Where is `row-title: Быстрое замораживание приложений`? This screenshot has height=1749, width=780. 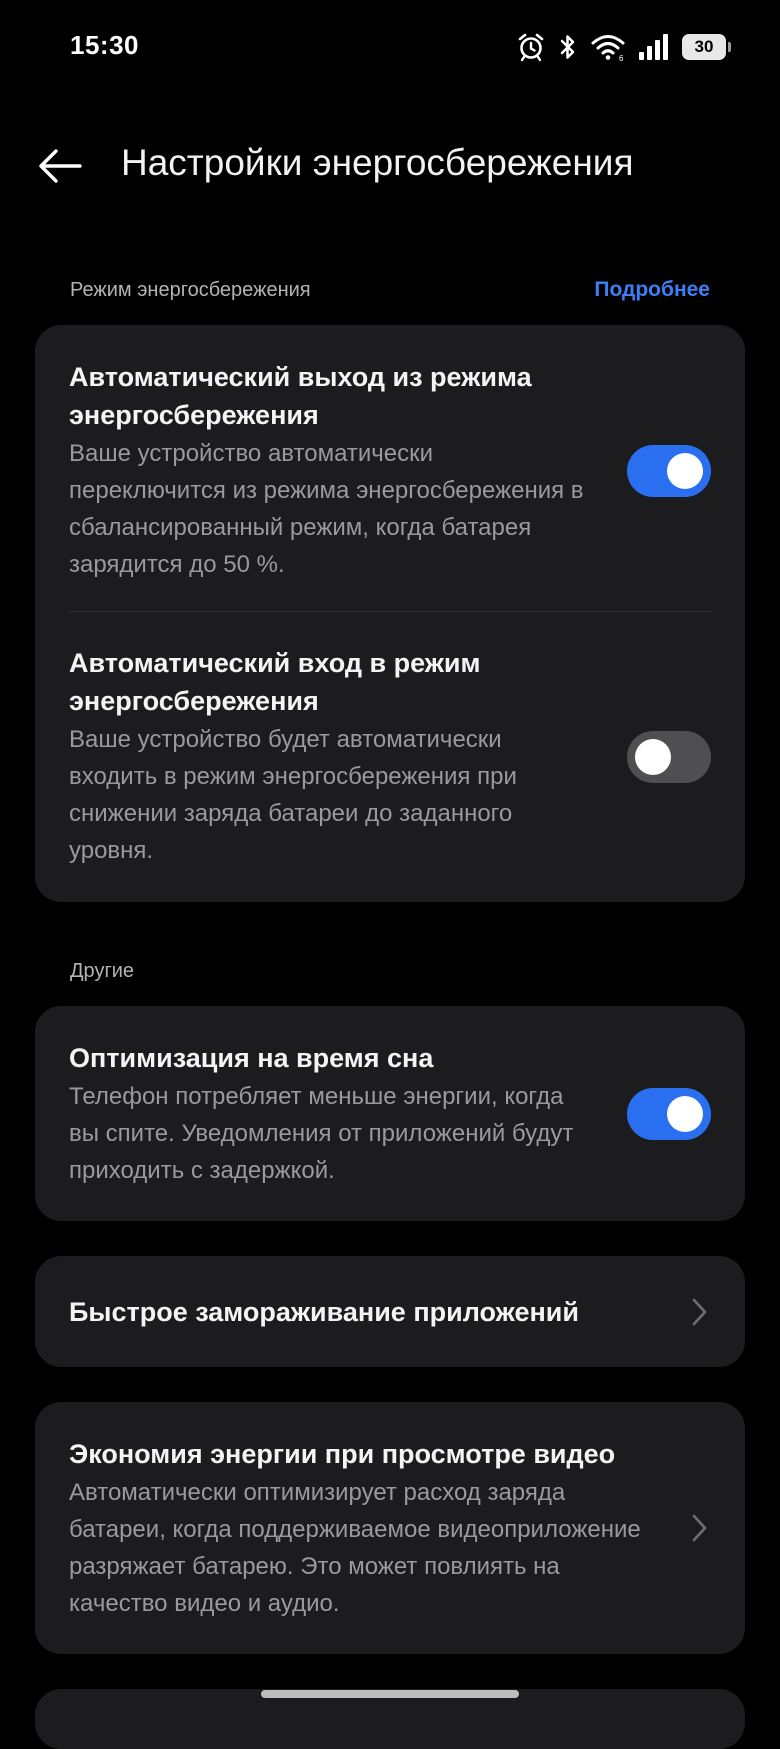
row-title: Быстрое замораживание приложений is located at coordinates (324, 1311).